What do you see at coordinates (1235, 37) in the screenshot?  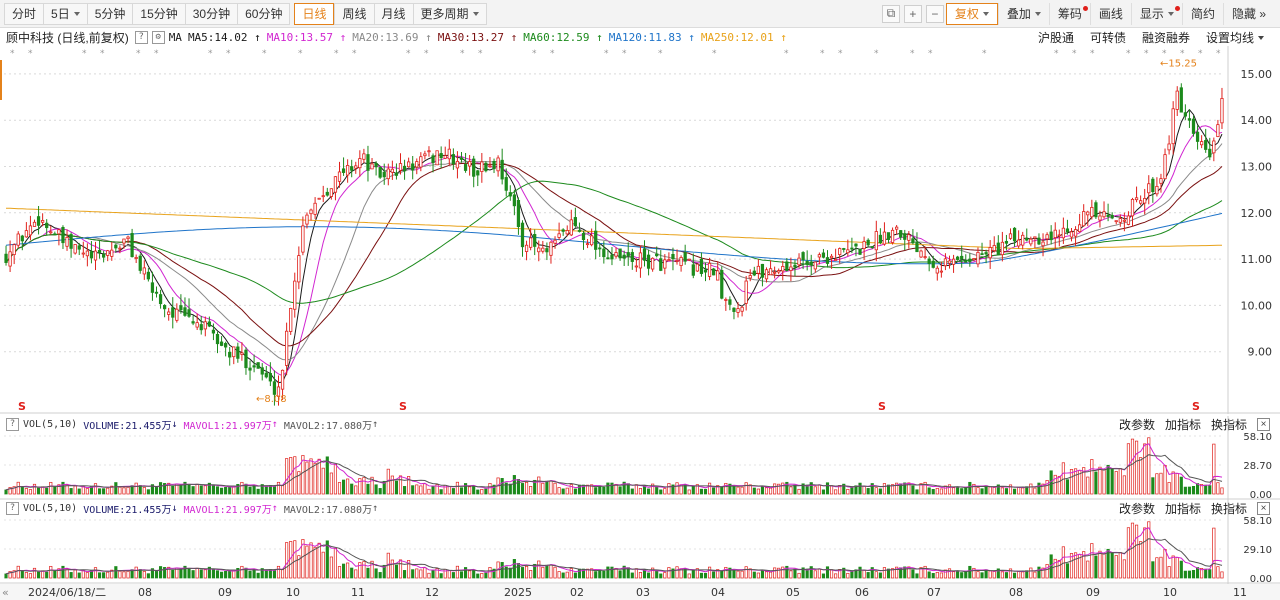 I see `settings-ma-dropdown: 设置均线` at bounding box center [1235, 37].